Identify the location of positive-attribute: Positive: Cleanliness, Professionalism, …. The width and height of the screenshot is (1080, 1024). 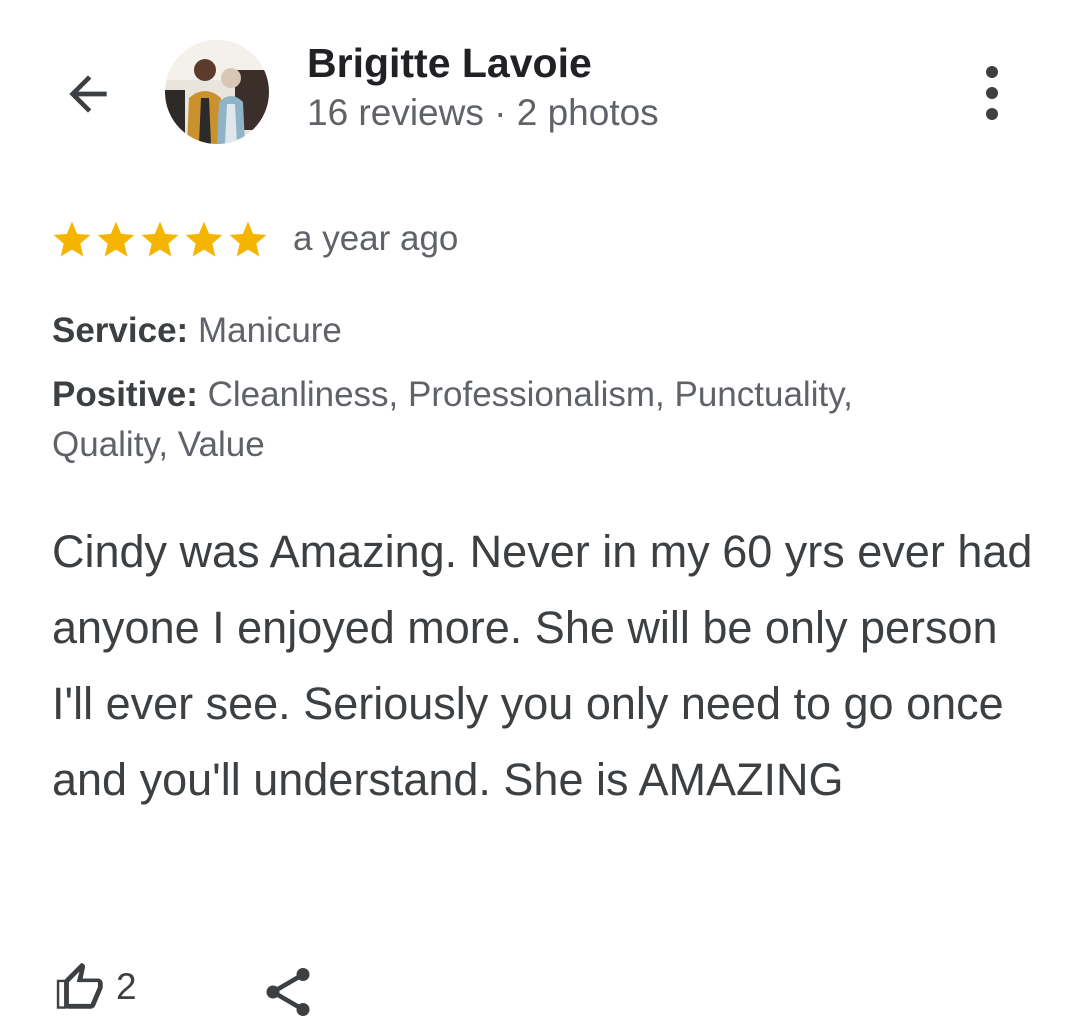
(502, 420).